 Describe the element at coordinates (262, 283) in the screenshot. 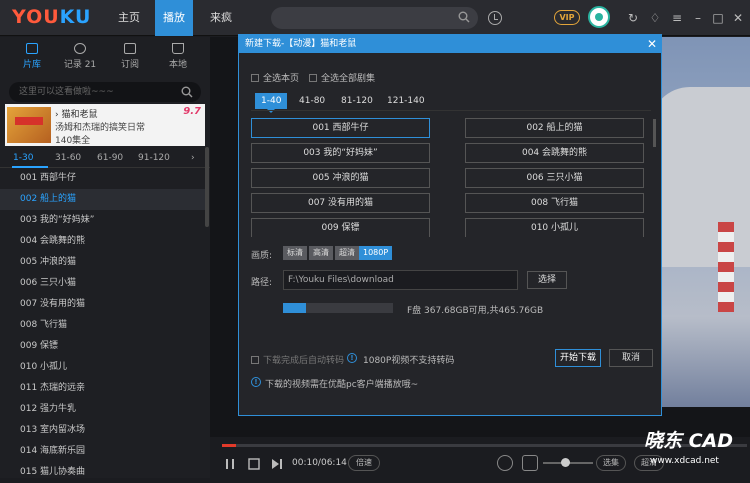

I see `path-label: 路径:` at that location.